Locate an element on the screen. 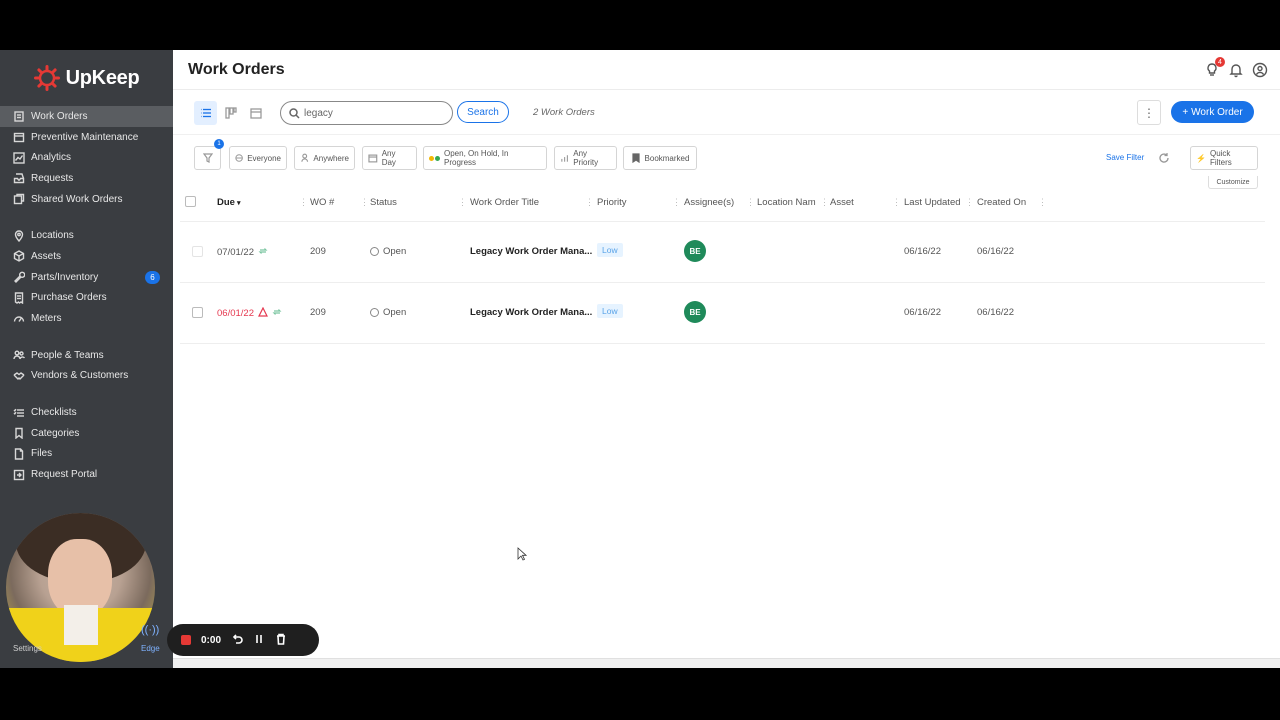 The image size is (1280, 720). sidebar-item-label: Request Portal is located at coordinates (64, 475).